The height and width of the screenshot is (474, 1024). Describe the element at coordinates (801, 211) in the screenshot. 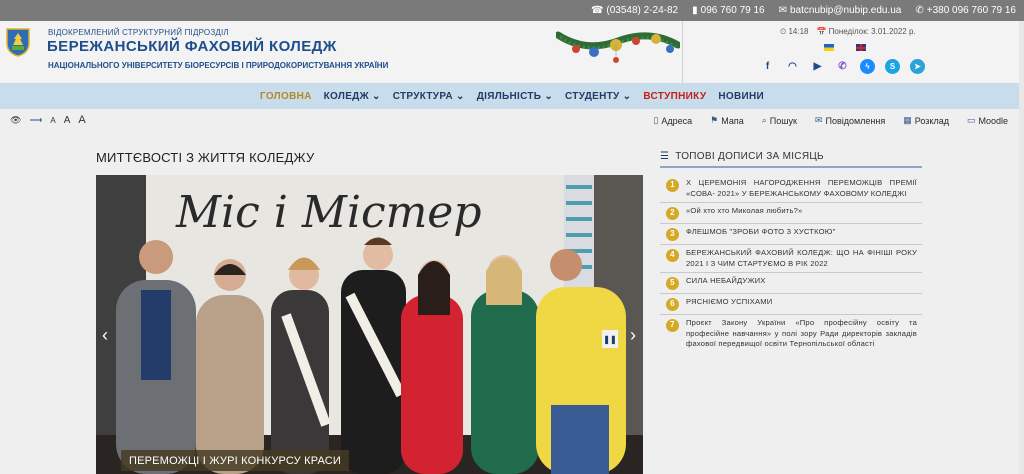

I see `post-title-link: «Ой хто хто Миколая любить?»` at that location.